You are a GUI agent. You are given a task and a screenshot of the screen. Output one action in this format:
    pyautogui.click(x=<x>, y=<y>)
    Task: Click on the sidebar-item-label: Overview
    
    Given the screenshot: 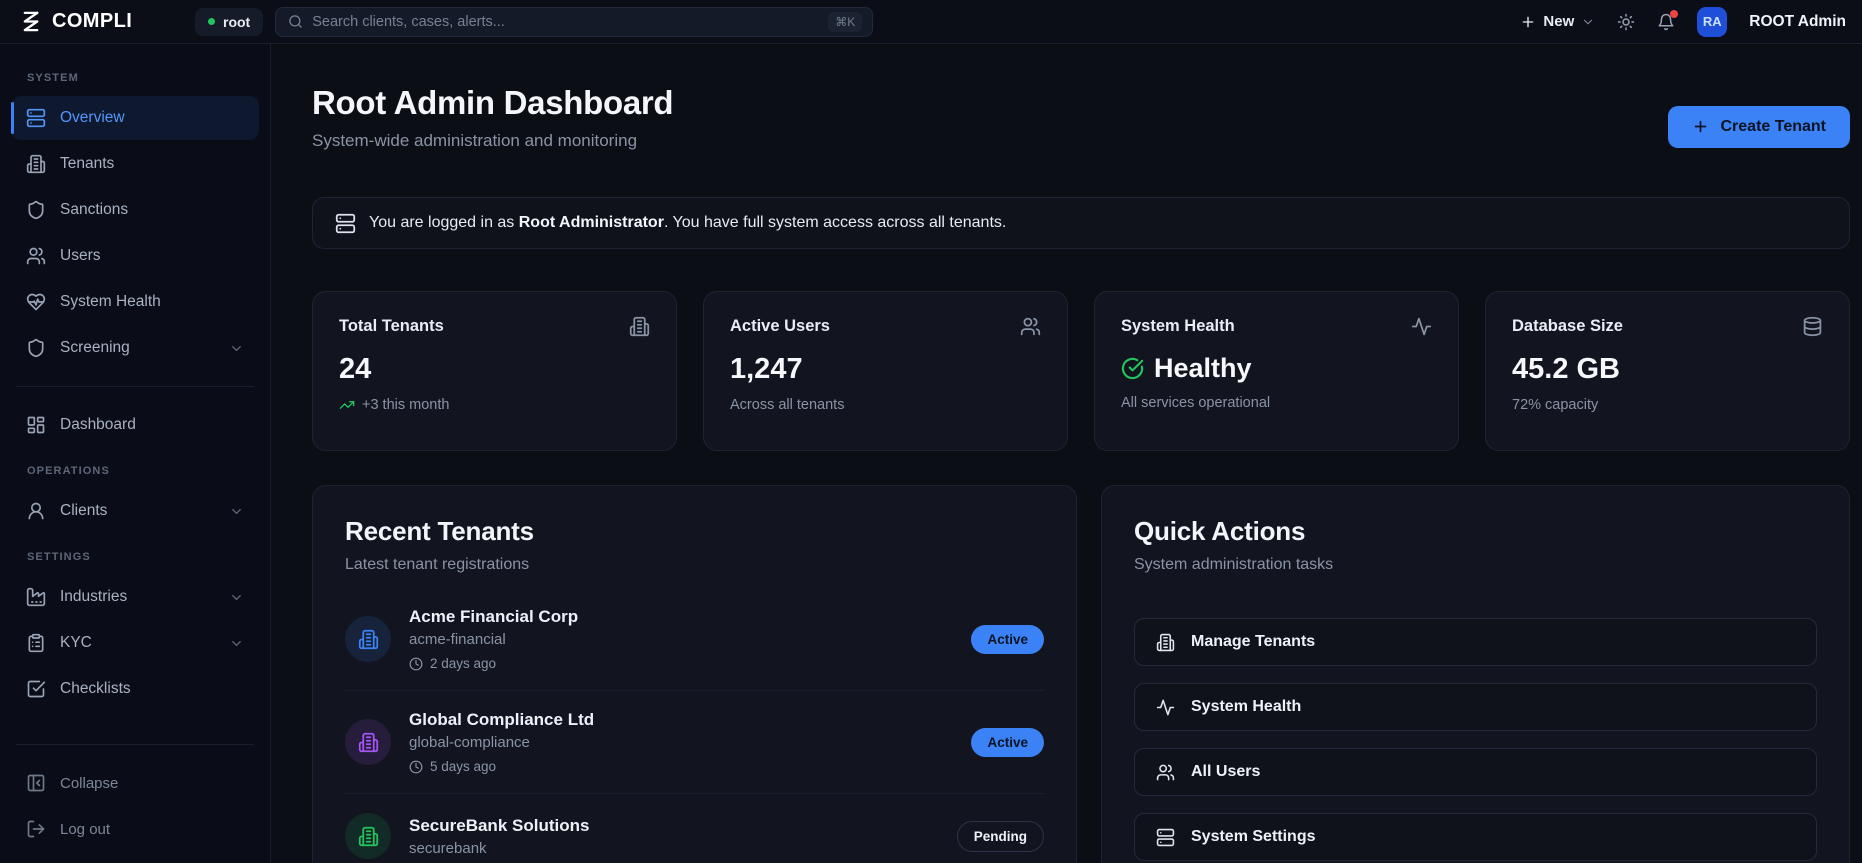 What is the action you would take?
    pyautogui.click(x=92, y=117)
    